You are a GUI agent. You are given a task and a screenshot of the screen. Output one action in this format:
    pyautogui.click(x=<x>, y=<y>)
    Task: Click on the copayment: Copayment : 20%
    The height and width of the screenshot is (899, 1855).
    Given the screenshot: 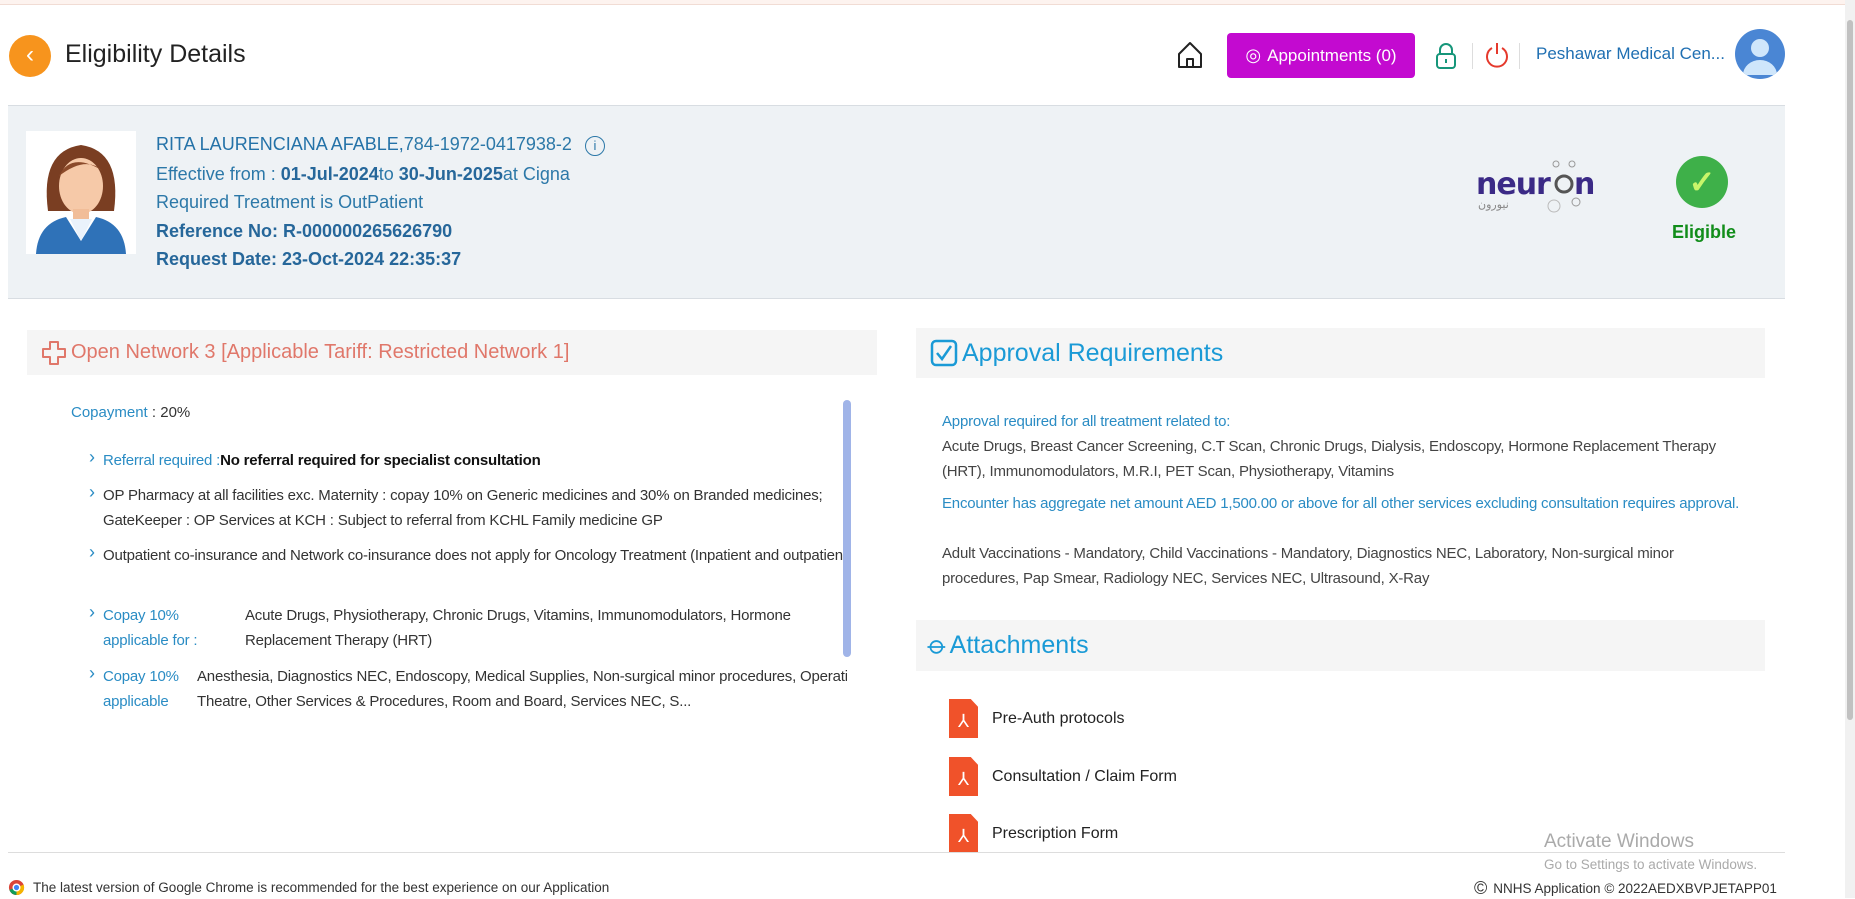 What is the action you would take?
    pyautogui.click(x=131, y=412)
    